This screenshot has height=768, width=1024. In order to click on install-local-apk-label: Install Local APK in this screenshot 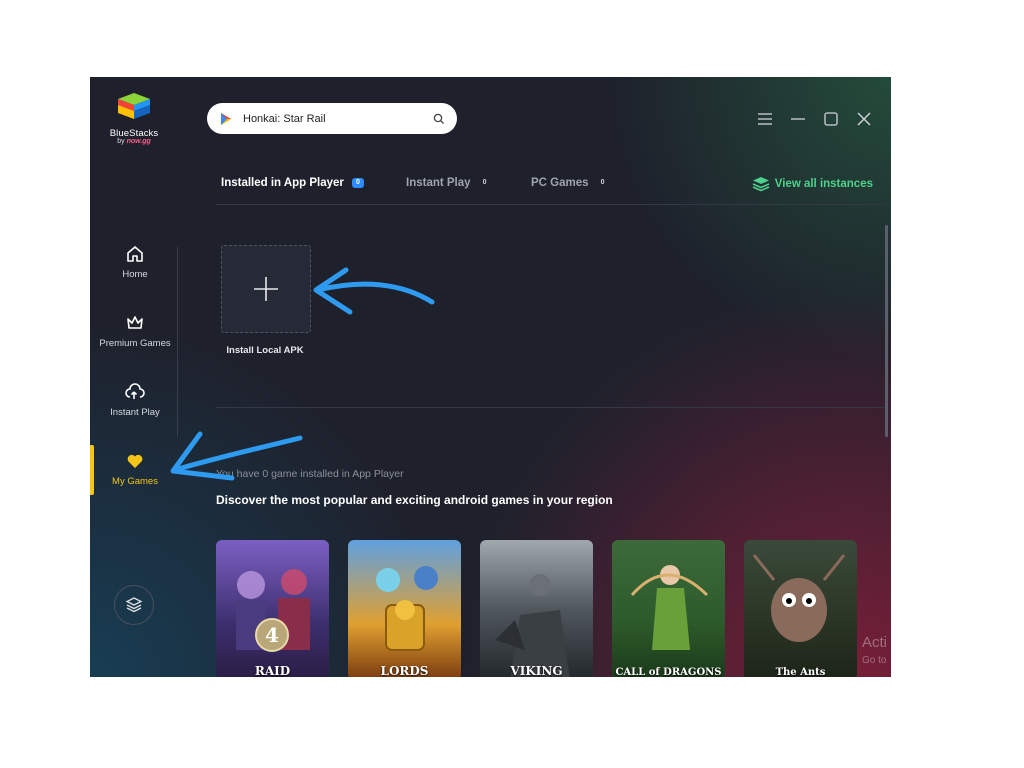, I will do `click(265, 350)`.